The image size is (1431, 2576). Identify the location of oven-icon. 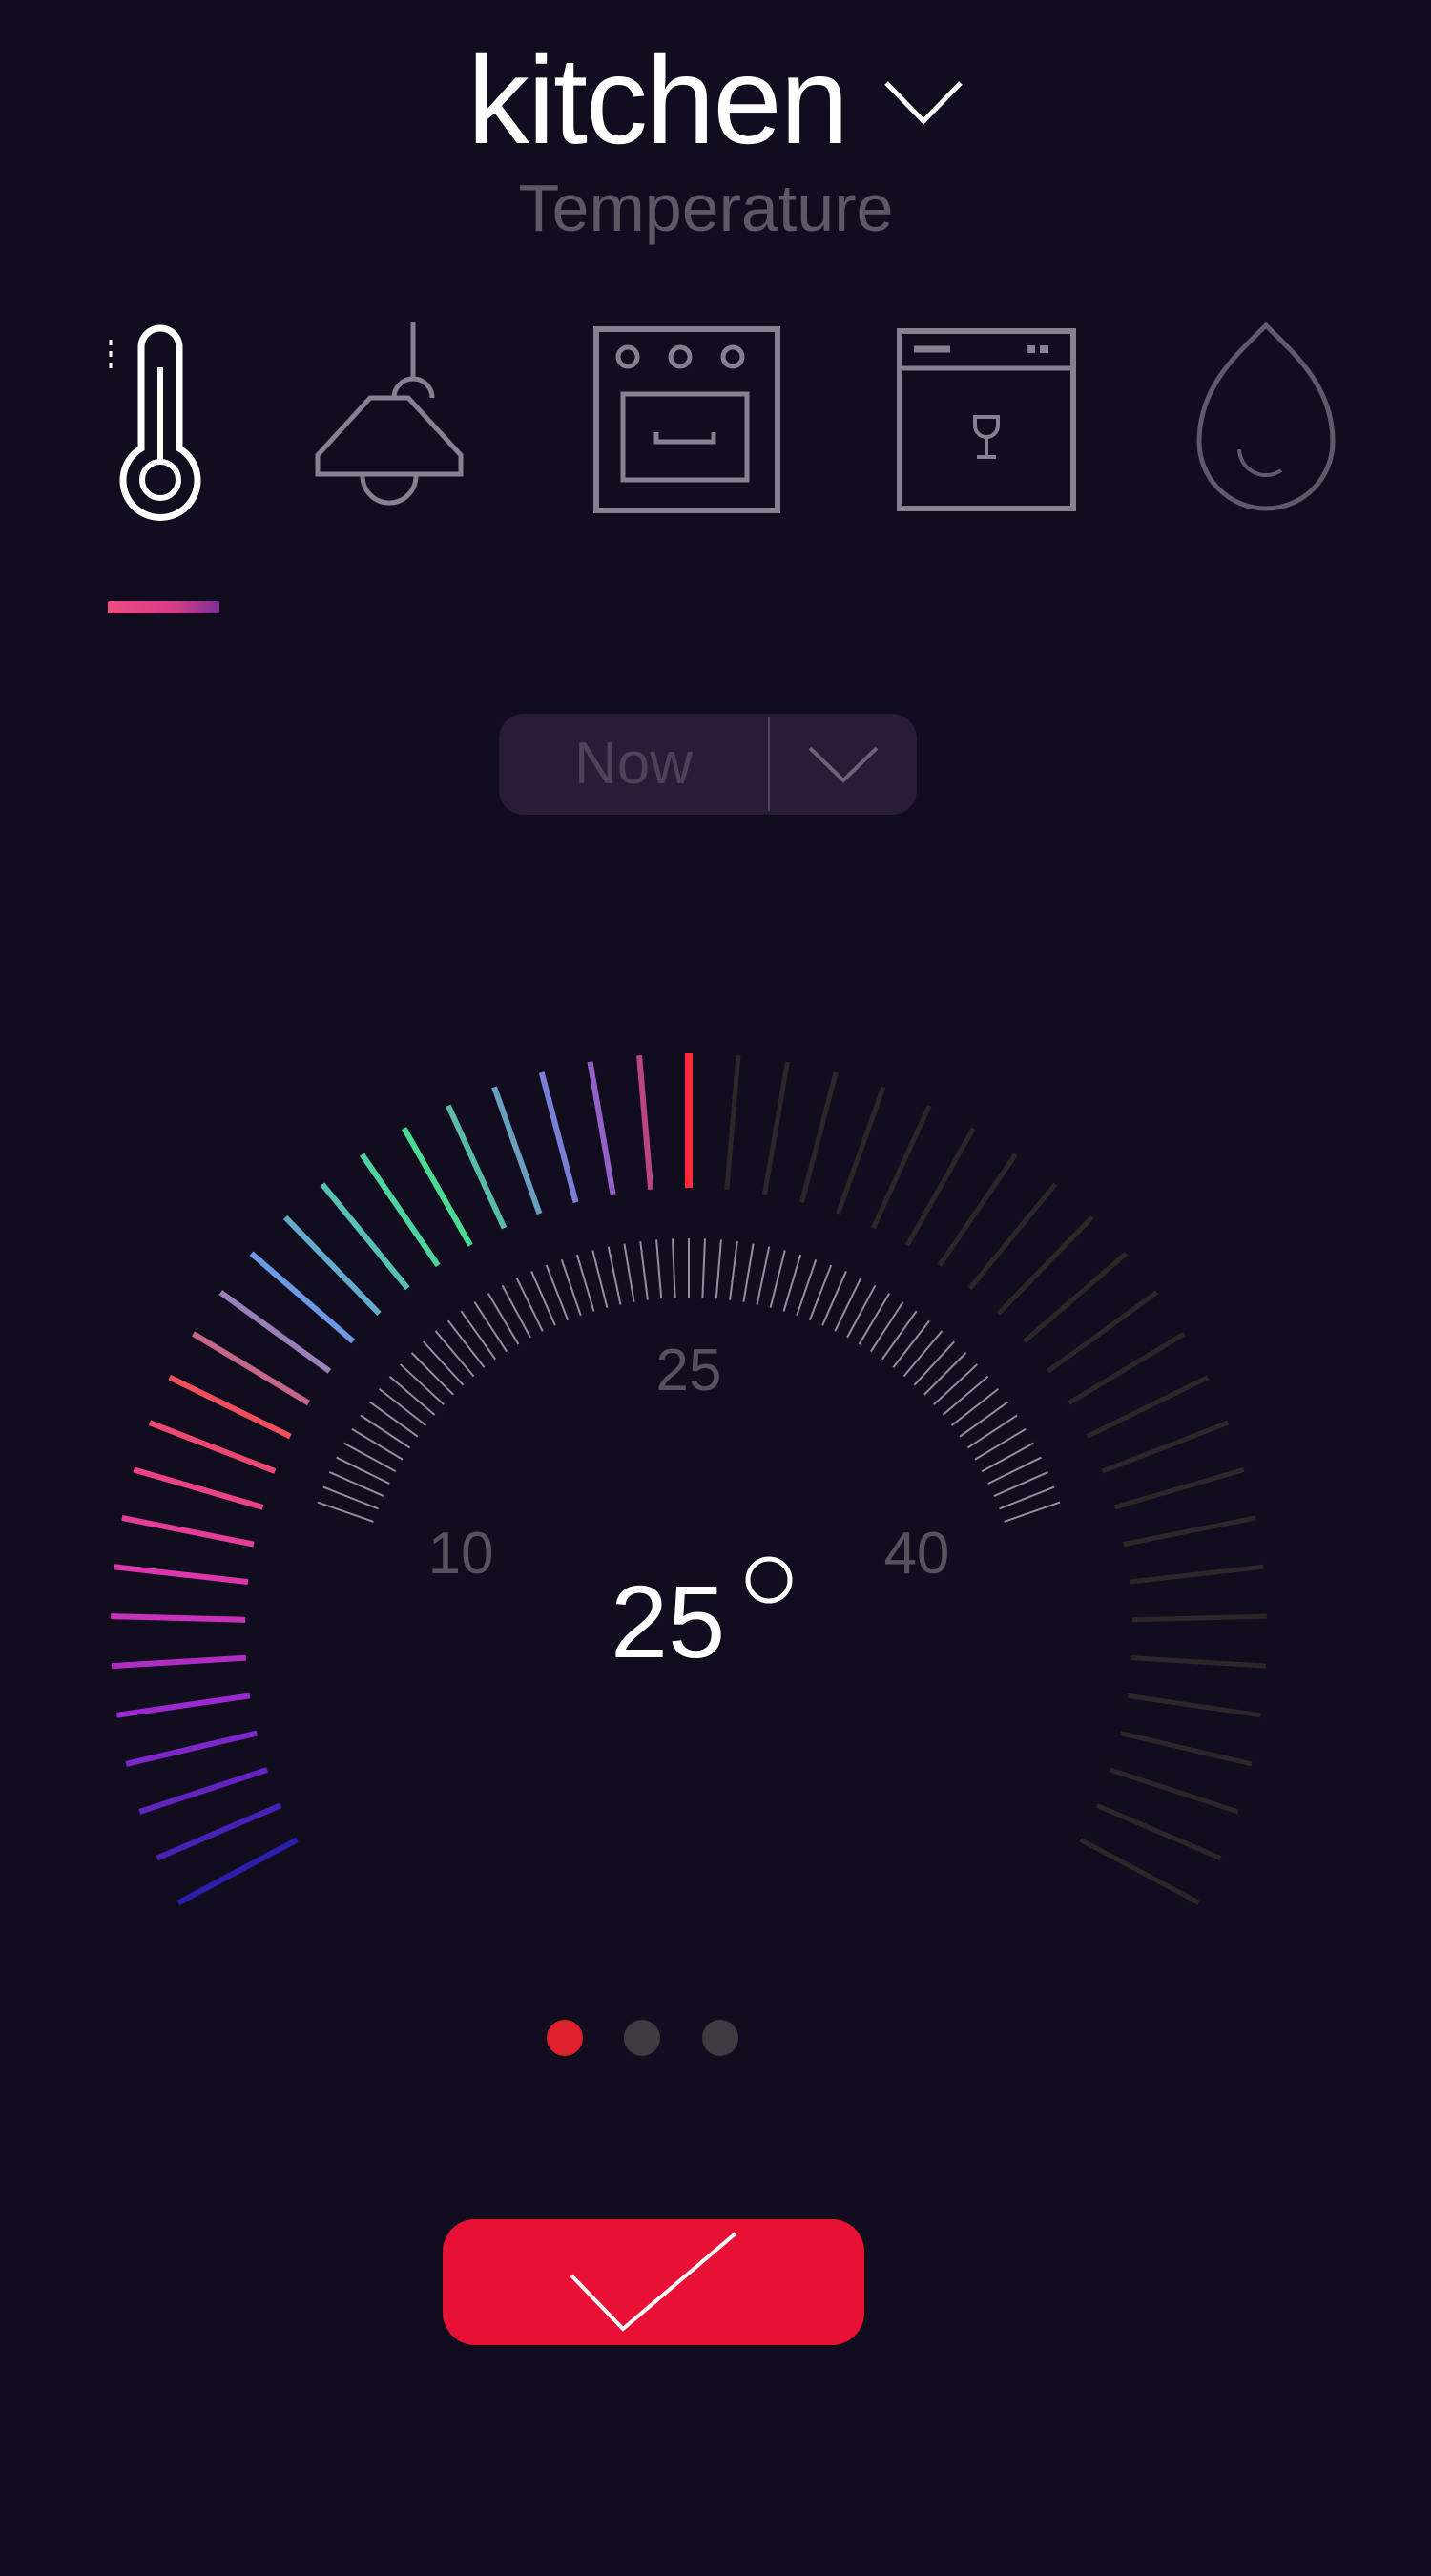
(686, 419).